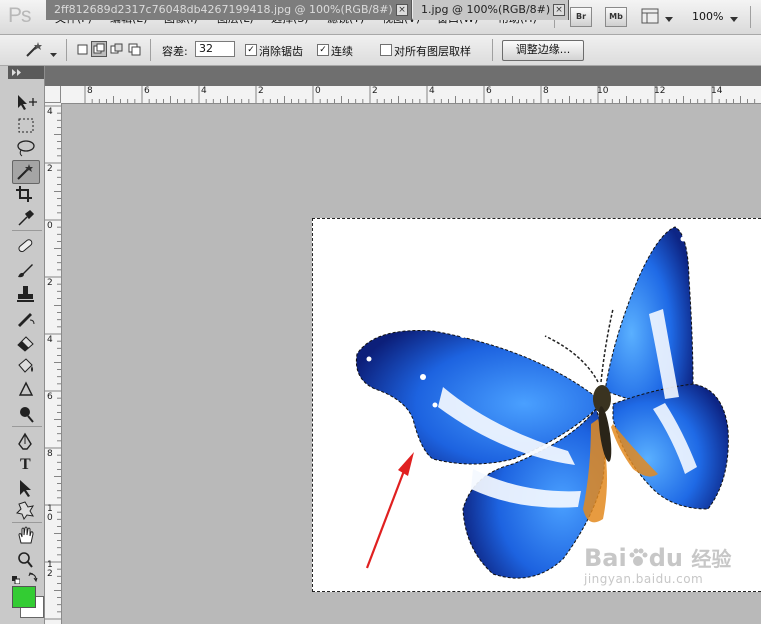  Describe the element at coordinates (581, 17) in the screenshot. I see `bridge-button: Br` at that location.